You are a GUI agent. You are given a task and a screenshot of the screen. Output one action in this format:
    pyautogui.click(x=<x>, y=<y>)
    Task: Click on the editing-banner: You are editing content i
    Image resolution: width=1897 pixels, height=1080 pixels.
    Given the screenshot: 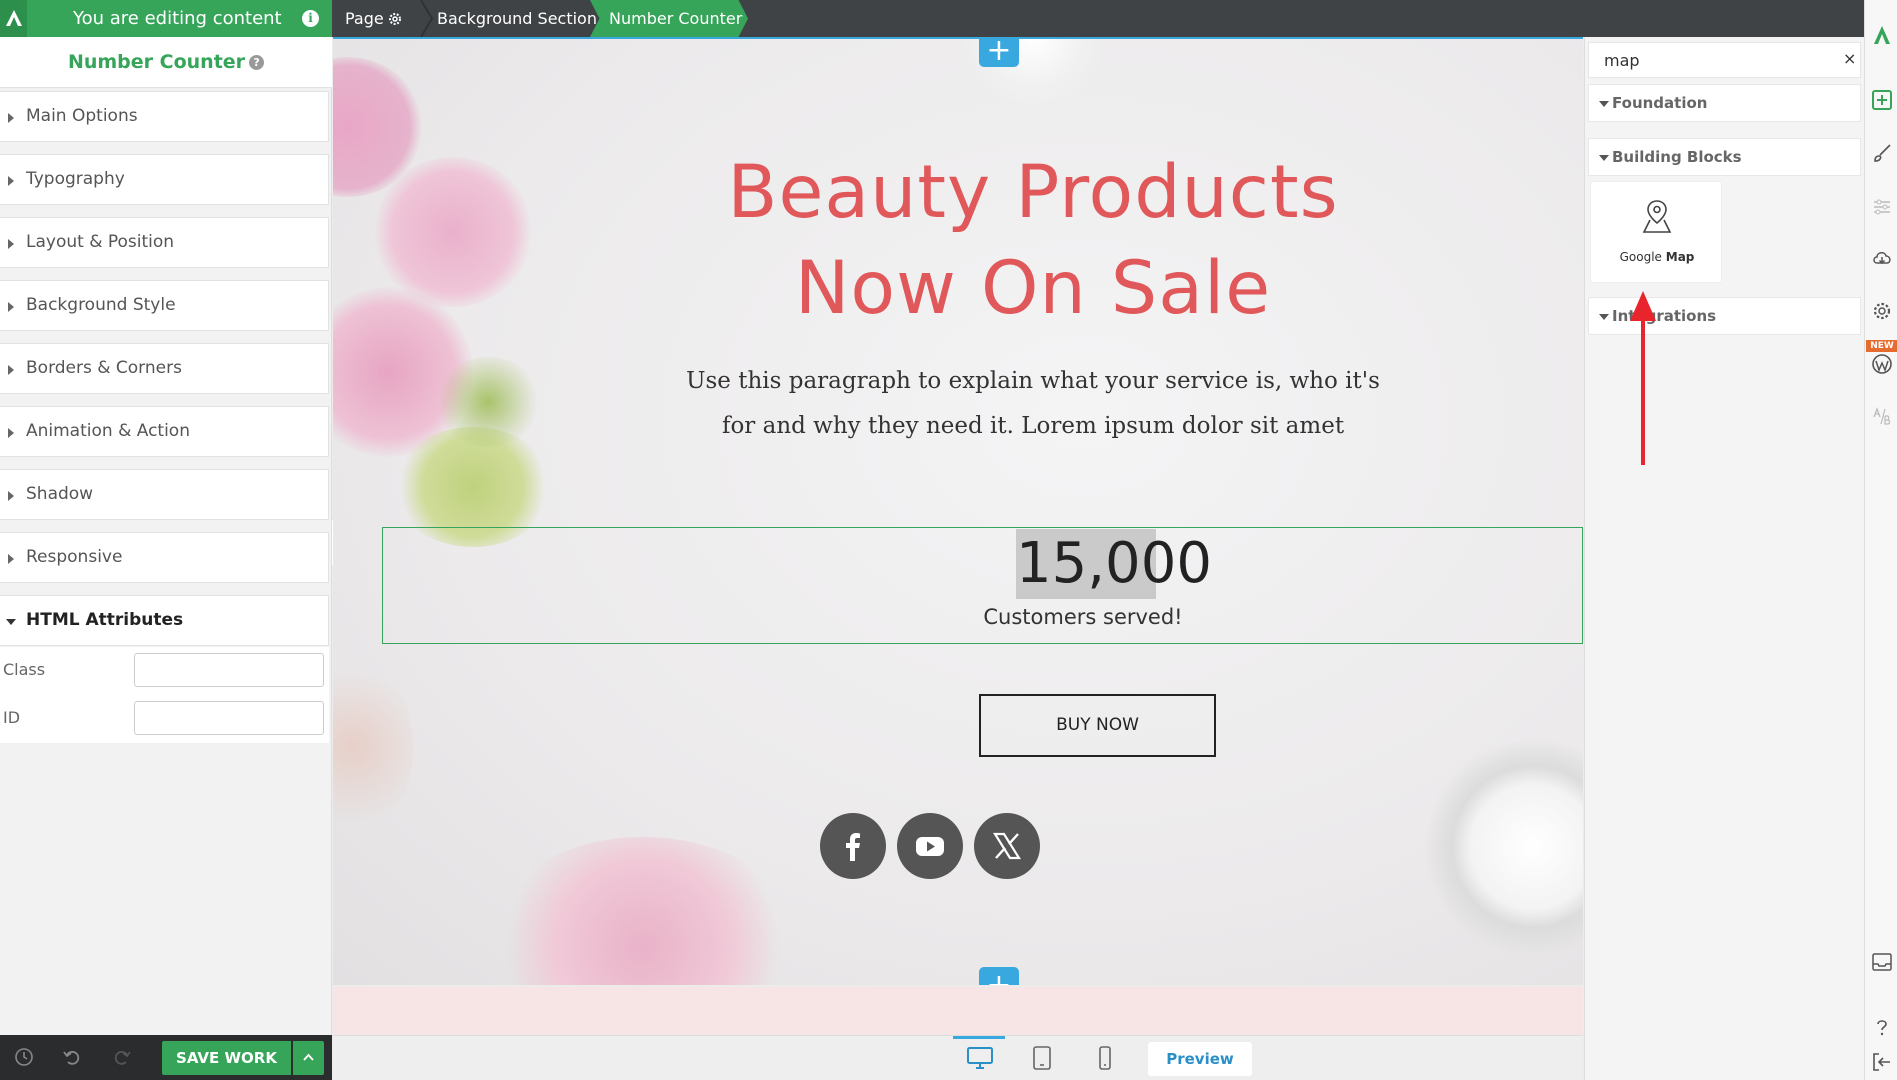 What is the action you would take?
    pyautogui.click(x=166, y=18)
    